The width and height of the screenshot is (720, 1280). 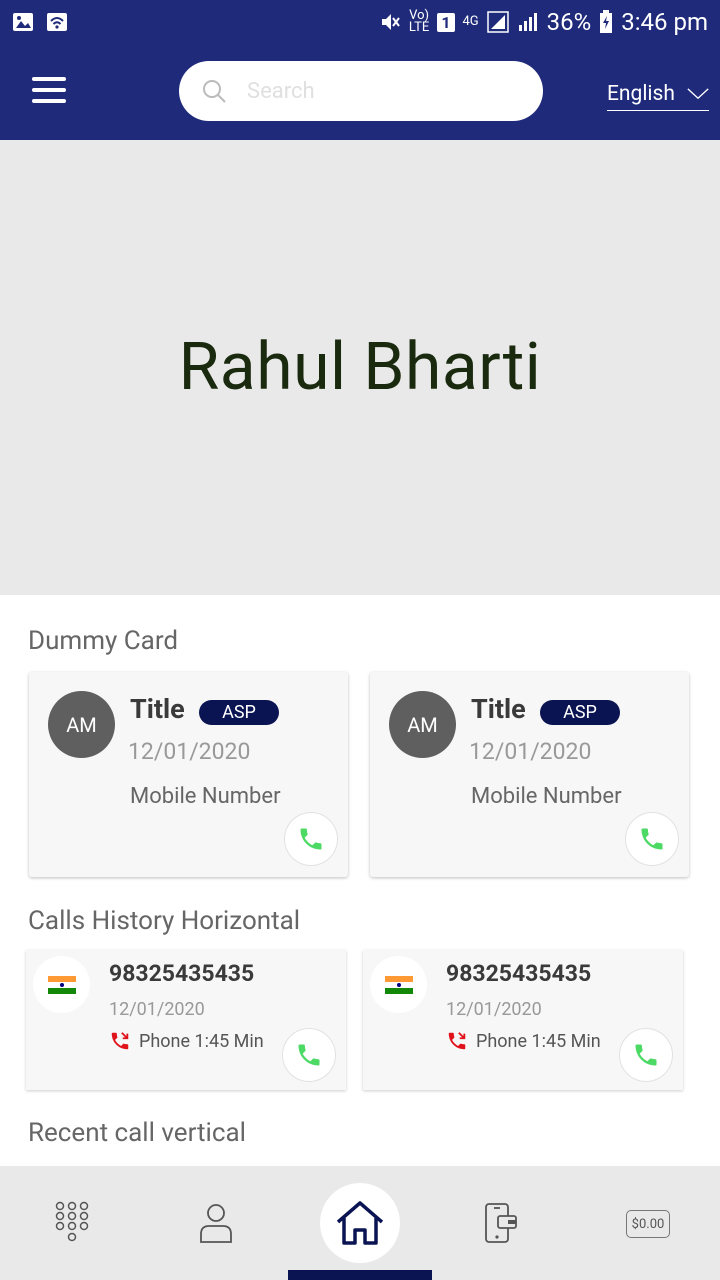 I want to click on language-label: English, so click(x=641, y=94).